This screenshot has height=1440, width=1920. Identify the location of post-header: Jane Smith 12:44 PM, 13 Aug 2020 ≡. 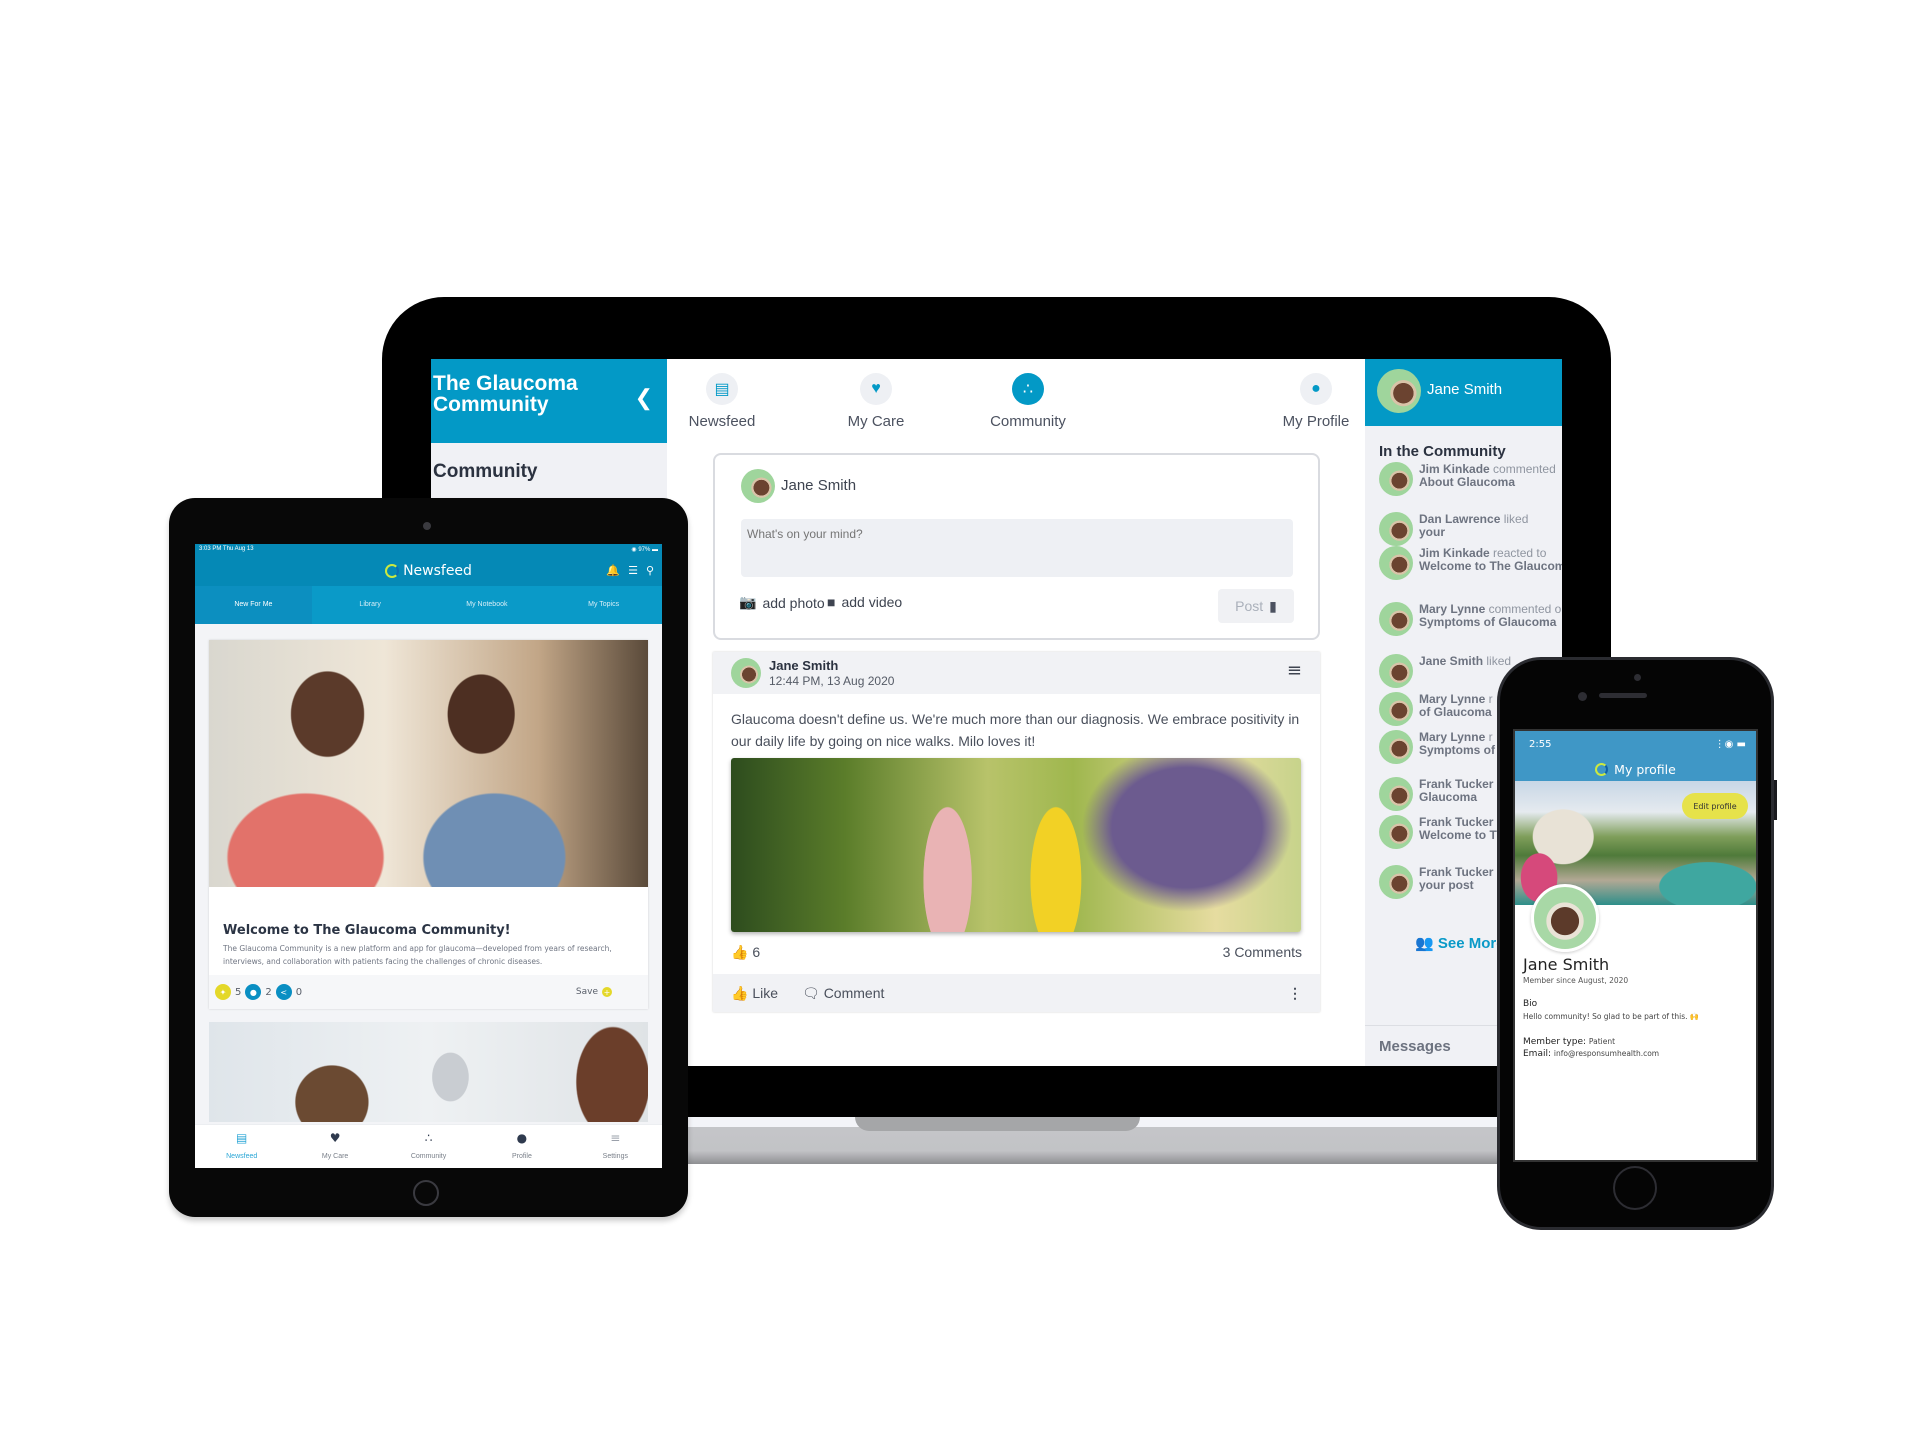
(1016, 673).